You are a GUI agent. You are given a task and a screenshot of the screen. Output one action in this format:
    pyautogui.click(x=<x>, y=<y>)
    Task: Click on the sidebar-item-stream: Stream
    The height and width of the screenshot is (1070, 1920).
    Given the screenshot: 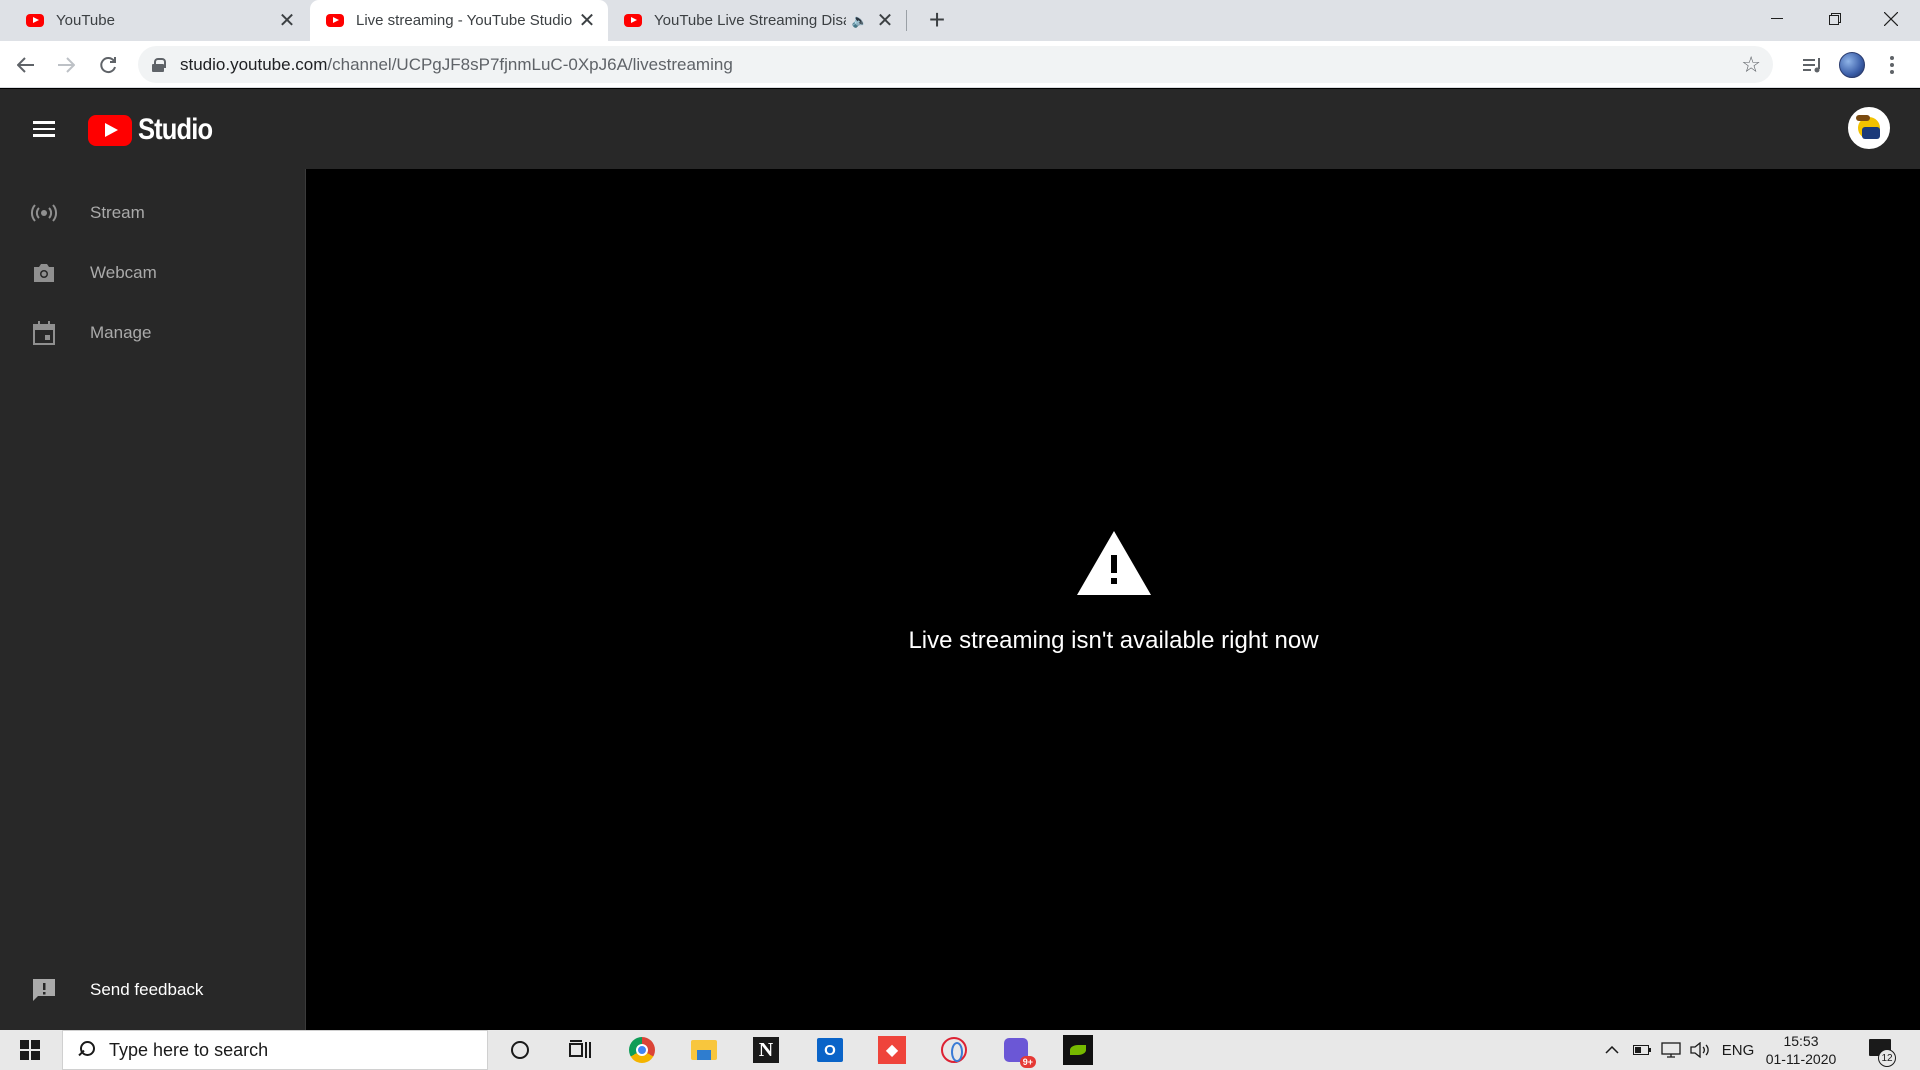 What is the action you would take?
    pyautogui.click(x=153, y=213)
    